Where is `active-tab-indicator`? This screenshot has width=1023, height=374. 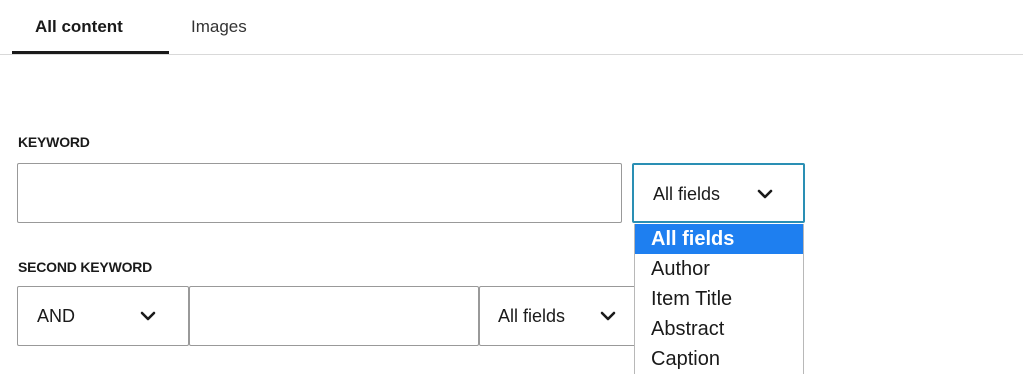
active-tab-indicator is located at coordinates (90, 52).